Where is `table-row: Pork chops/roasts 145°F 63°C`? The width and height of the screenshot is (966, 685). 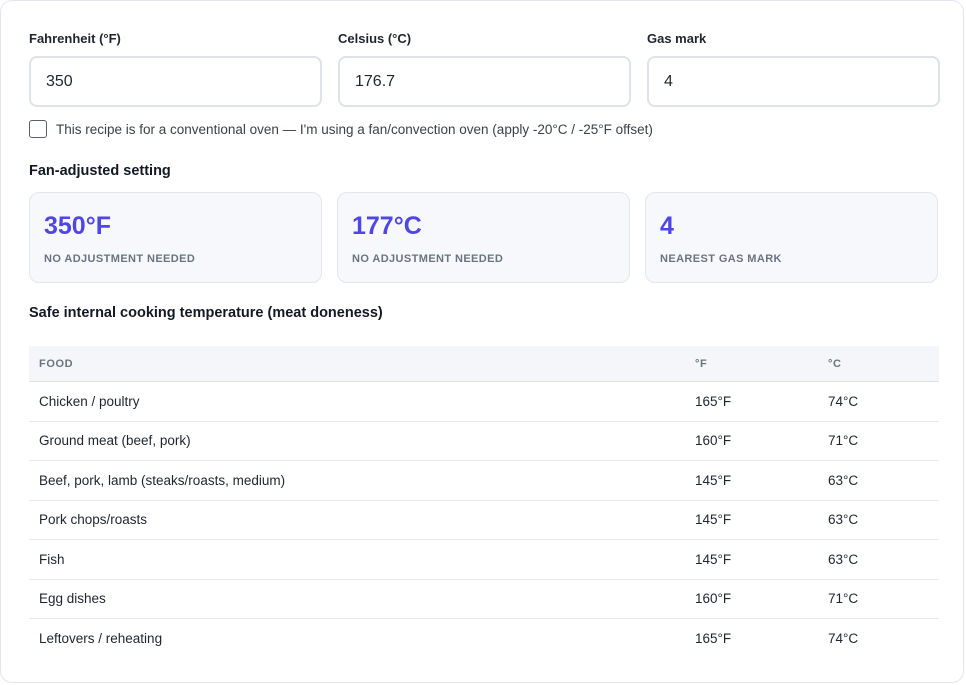 table-row: Pork chops/roasts 145°F 63°C is located at coordinates (484, 520).